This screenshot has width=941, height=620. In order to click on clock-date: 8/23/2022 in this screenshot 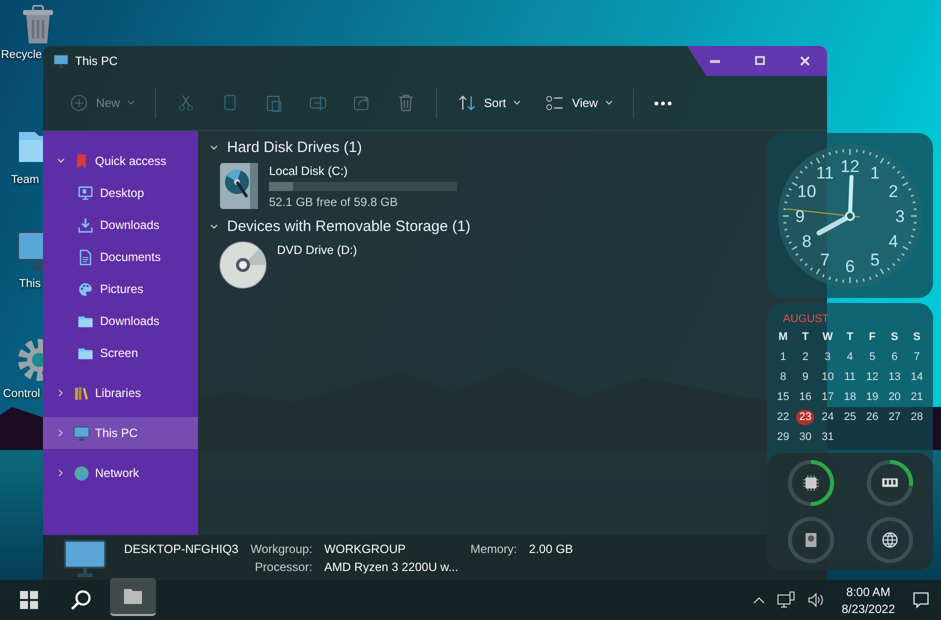, I will do `click(868, 609)`.